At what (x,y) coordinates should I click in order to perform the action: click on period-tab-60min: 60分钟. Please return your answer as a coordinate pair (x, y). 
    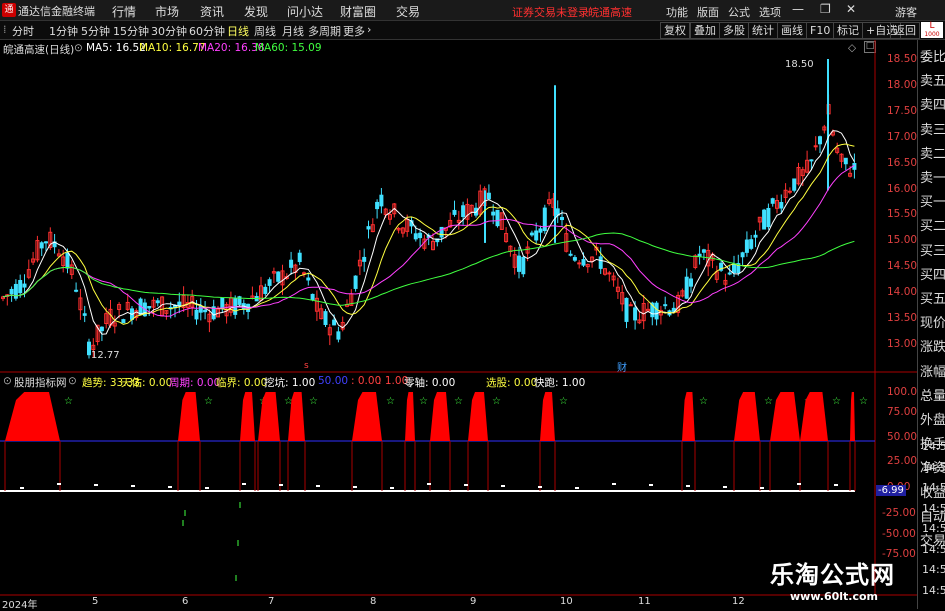
    Looking at the image, I should click on (207, 31).